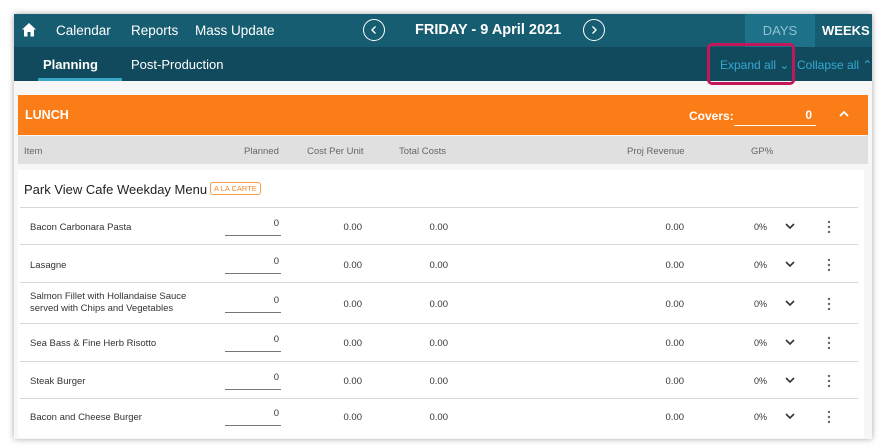 Image resolution: width=885 pixels, height=448 pixels. I want to click on covers-input: 0, so click(775, 116).